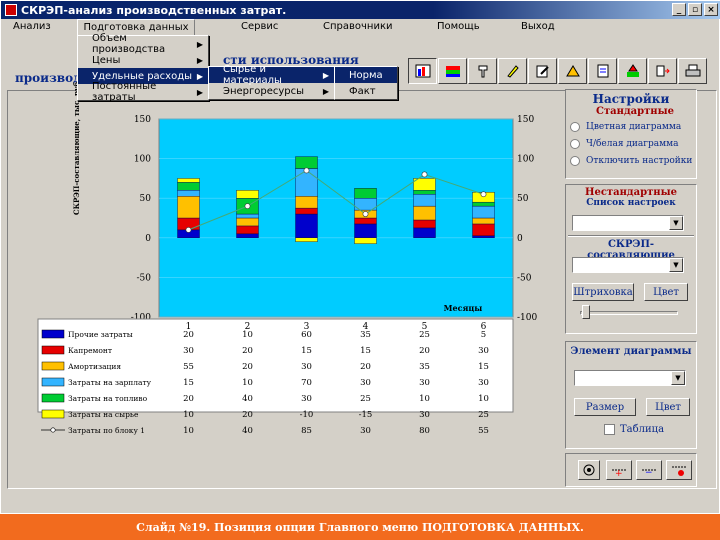 The height and width of the screenshot is (540, 720). What do you see at coordinates (603, 292) in the screenshot?
I see `hatch-button: Штриховка` at bounding box center [603, 292].